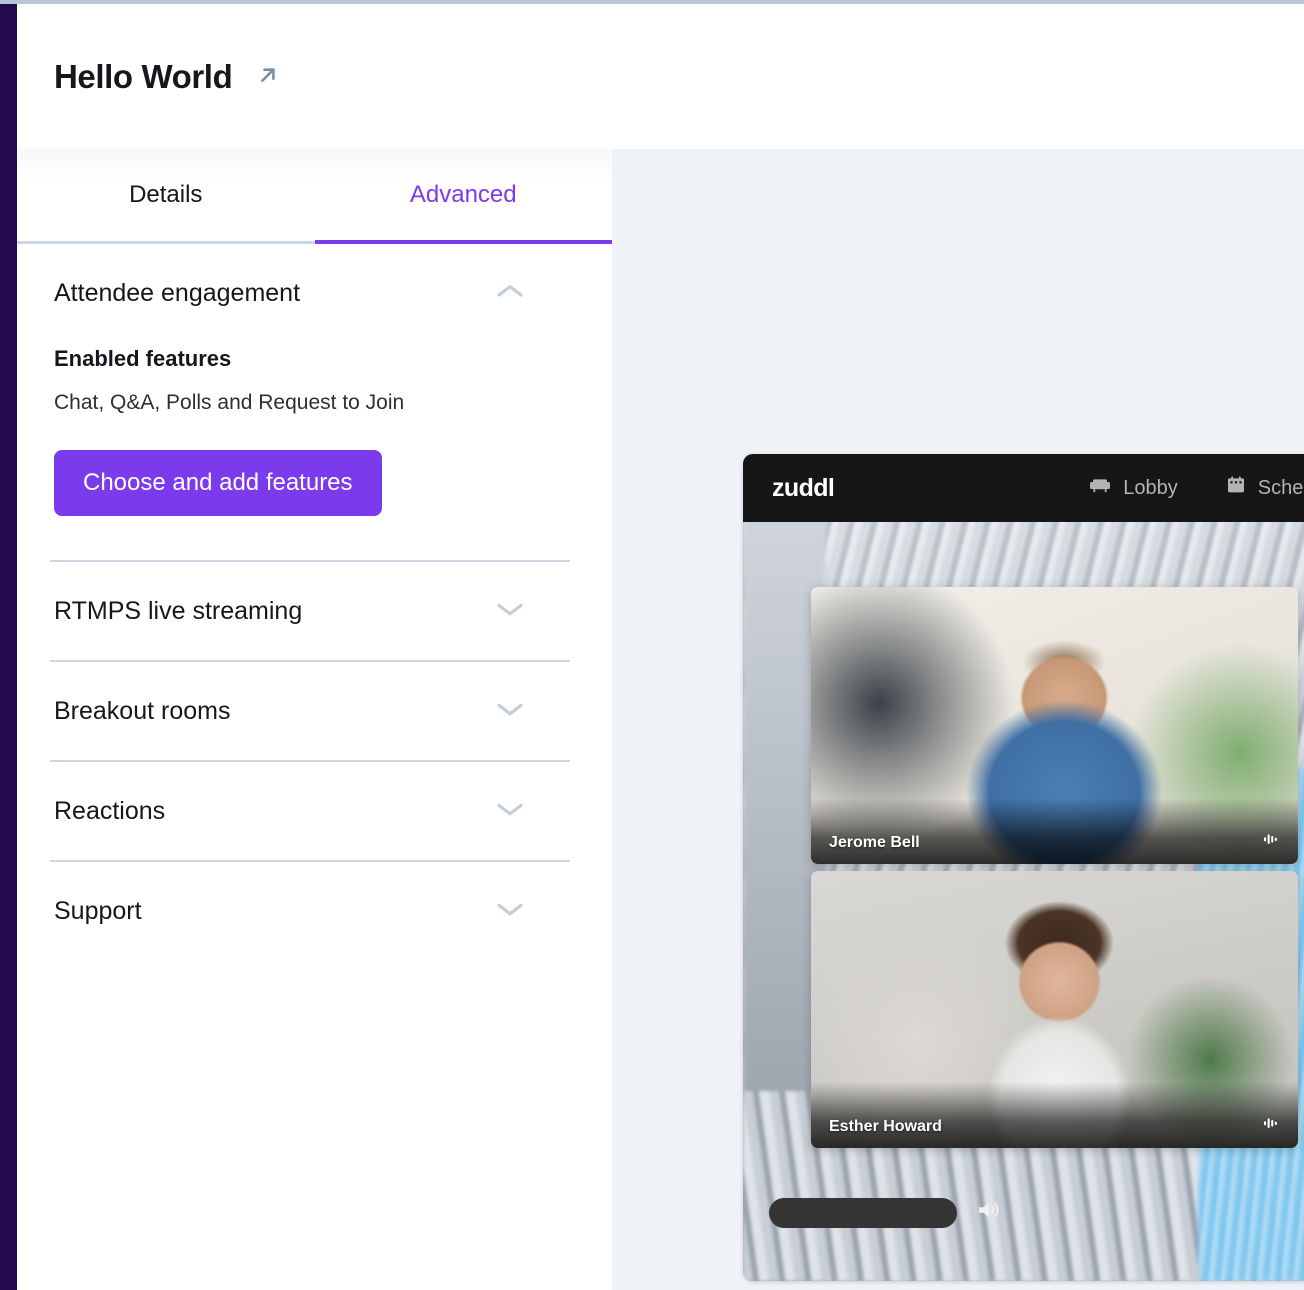 The width and height of the screenshot is (1304, 1290). What do you see at coordinates (268, 75) in the screenshot?
I see `arrow-up-right-icon` at bounding box center [268, 75].